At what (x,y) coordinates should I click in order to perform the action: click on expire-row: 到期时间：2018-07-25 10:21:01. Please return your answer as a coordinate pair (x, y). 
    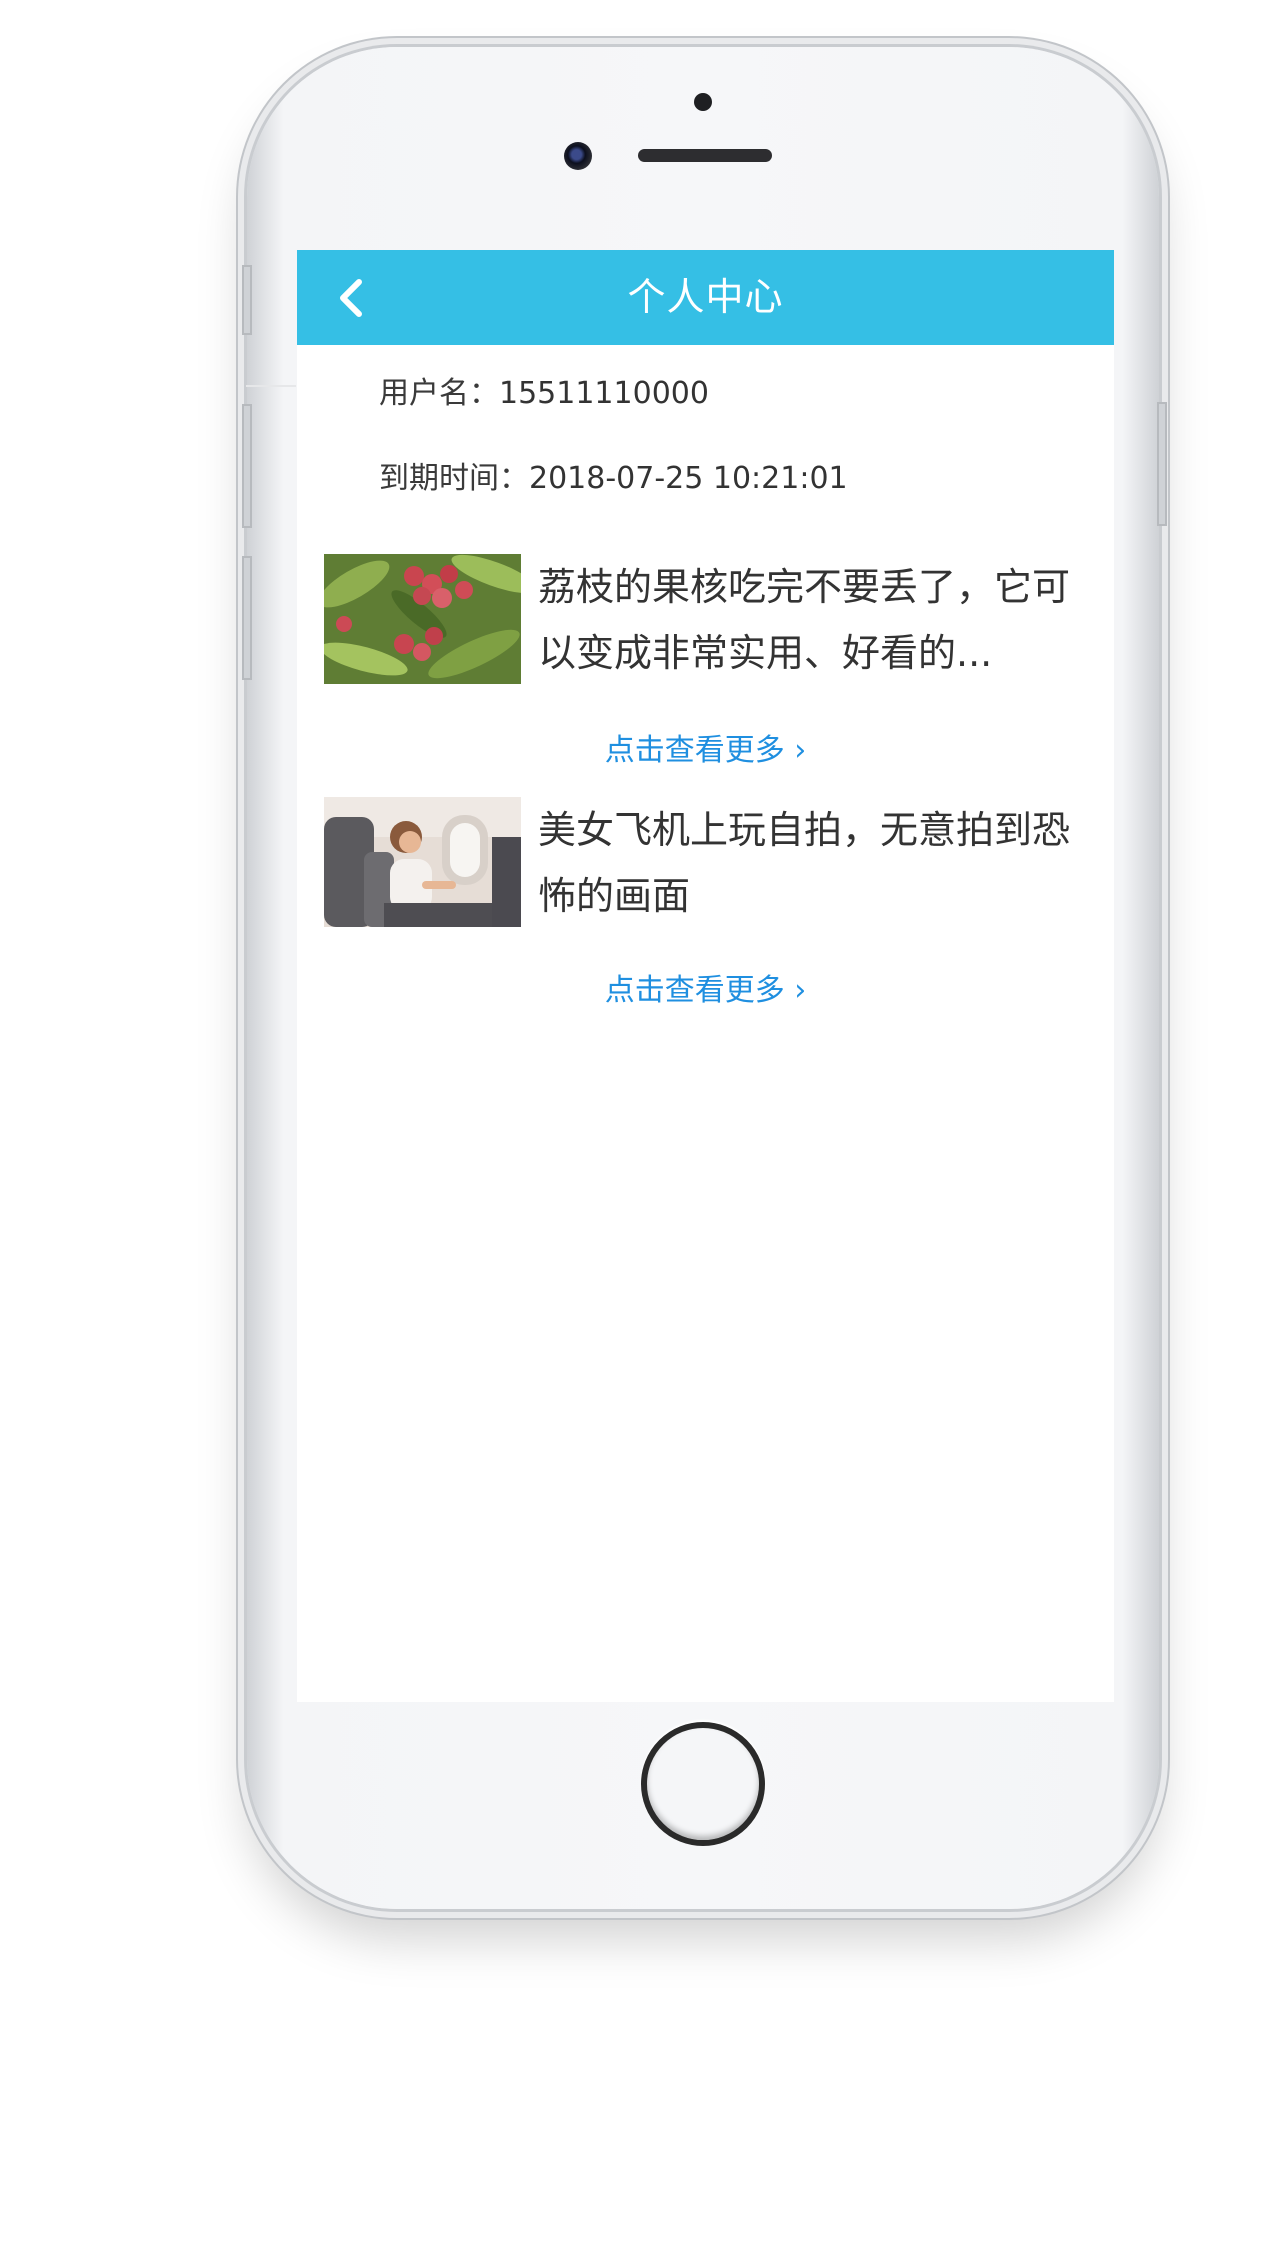
    Looking at the image, I should click on (613, 475).